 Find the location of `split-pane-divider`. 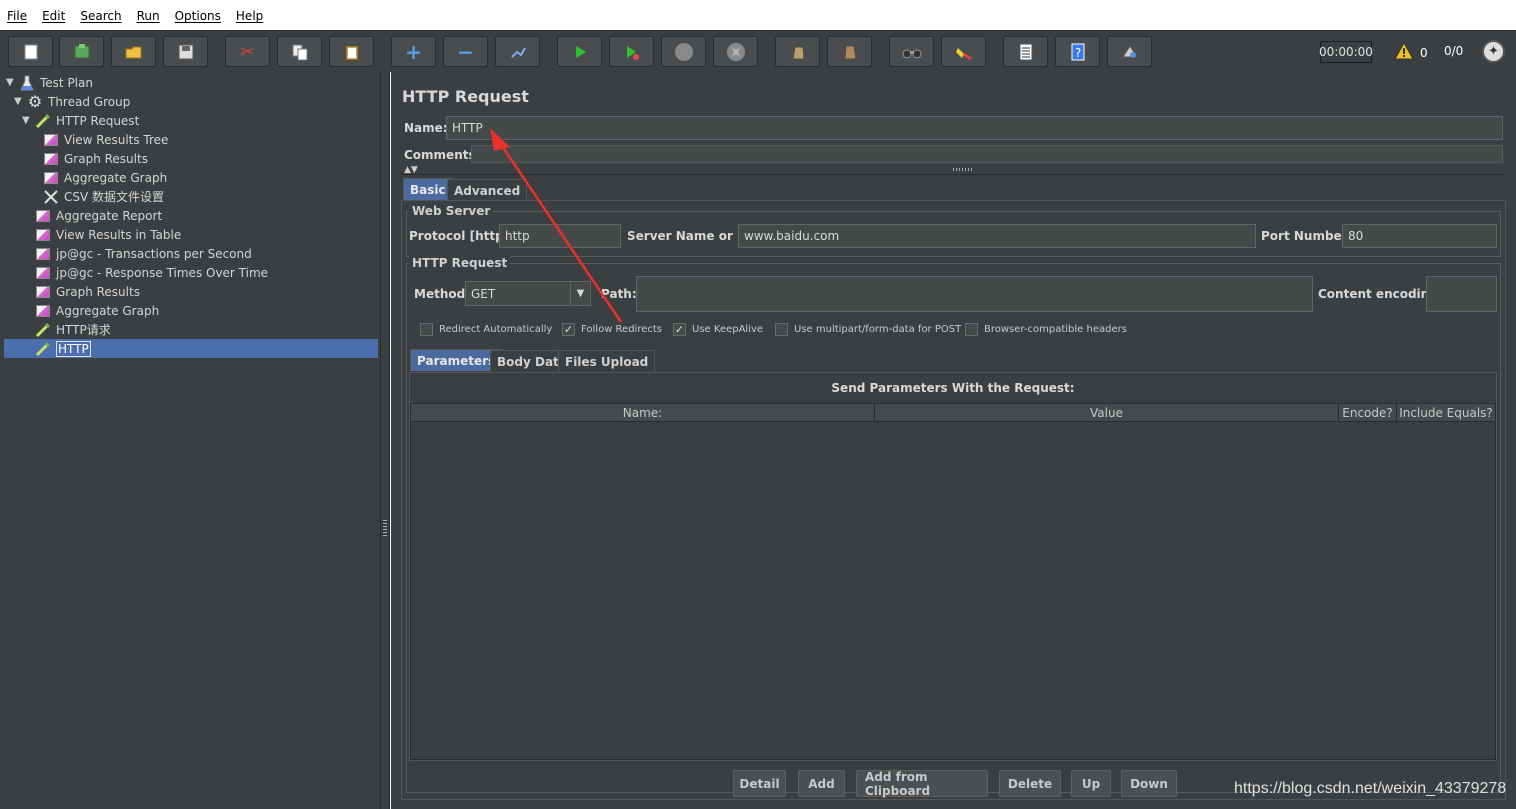

split-pane-divider is located at coordinates (385, 440).